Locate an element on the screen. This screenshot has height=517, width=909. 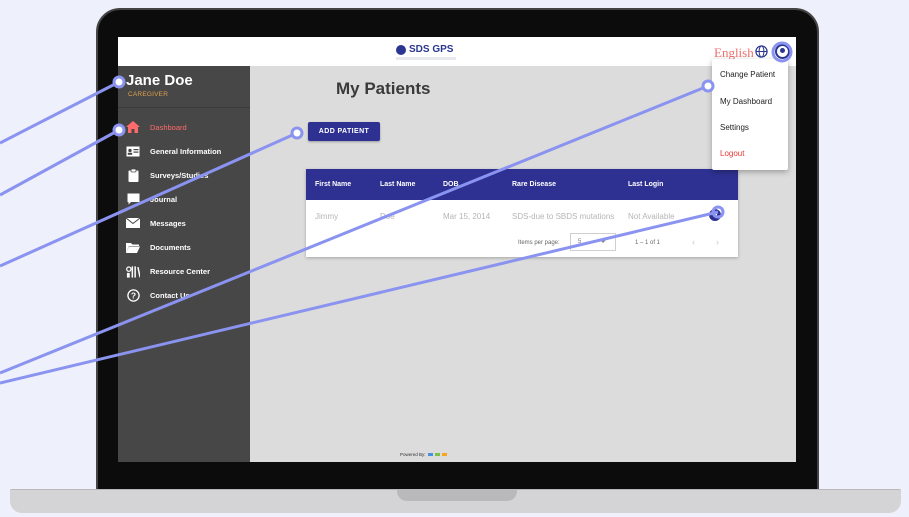
folder-icon is located at coordinates (133, 247).